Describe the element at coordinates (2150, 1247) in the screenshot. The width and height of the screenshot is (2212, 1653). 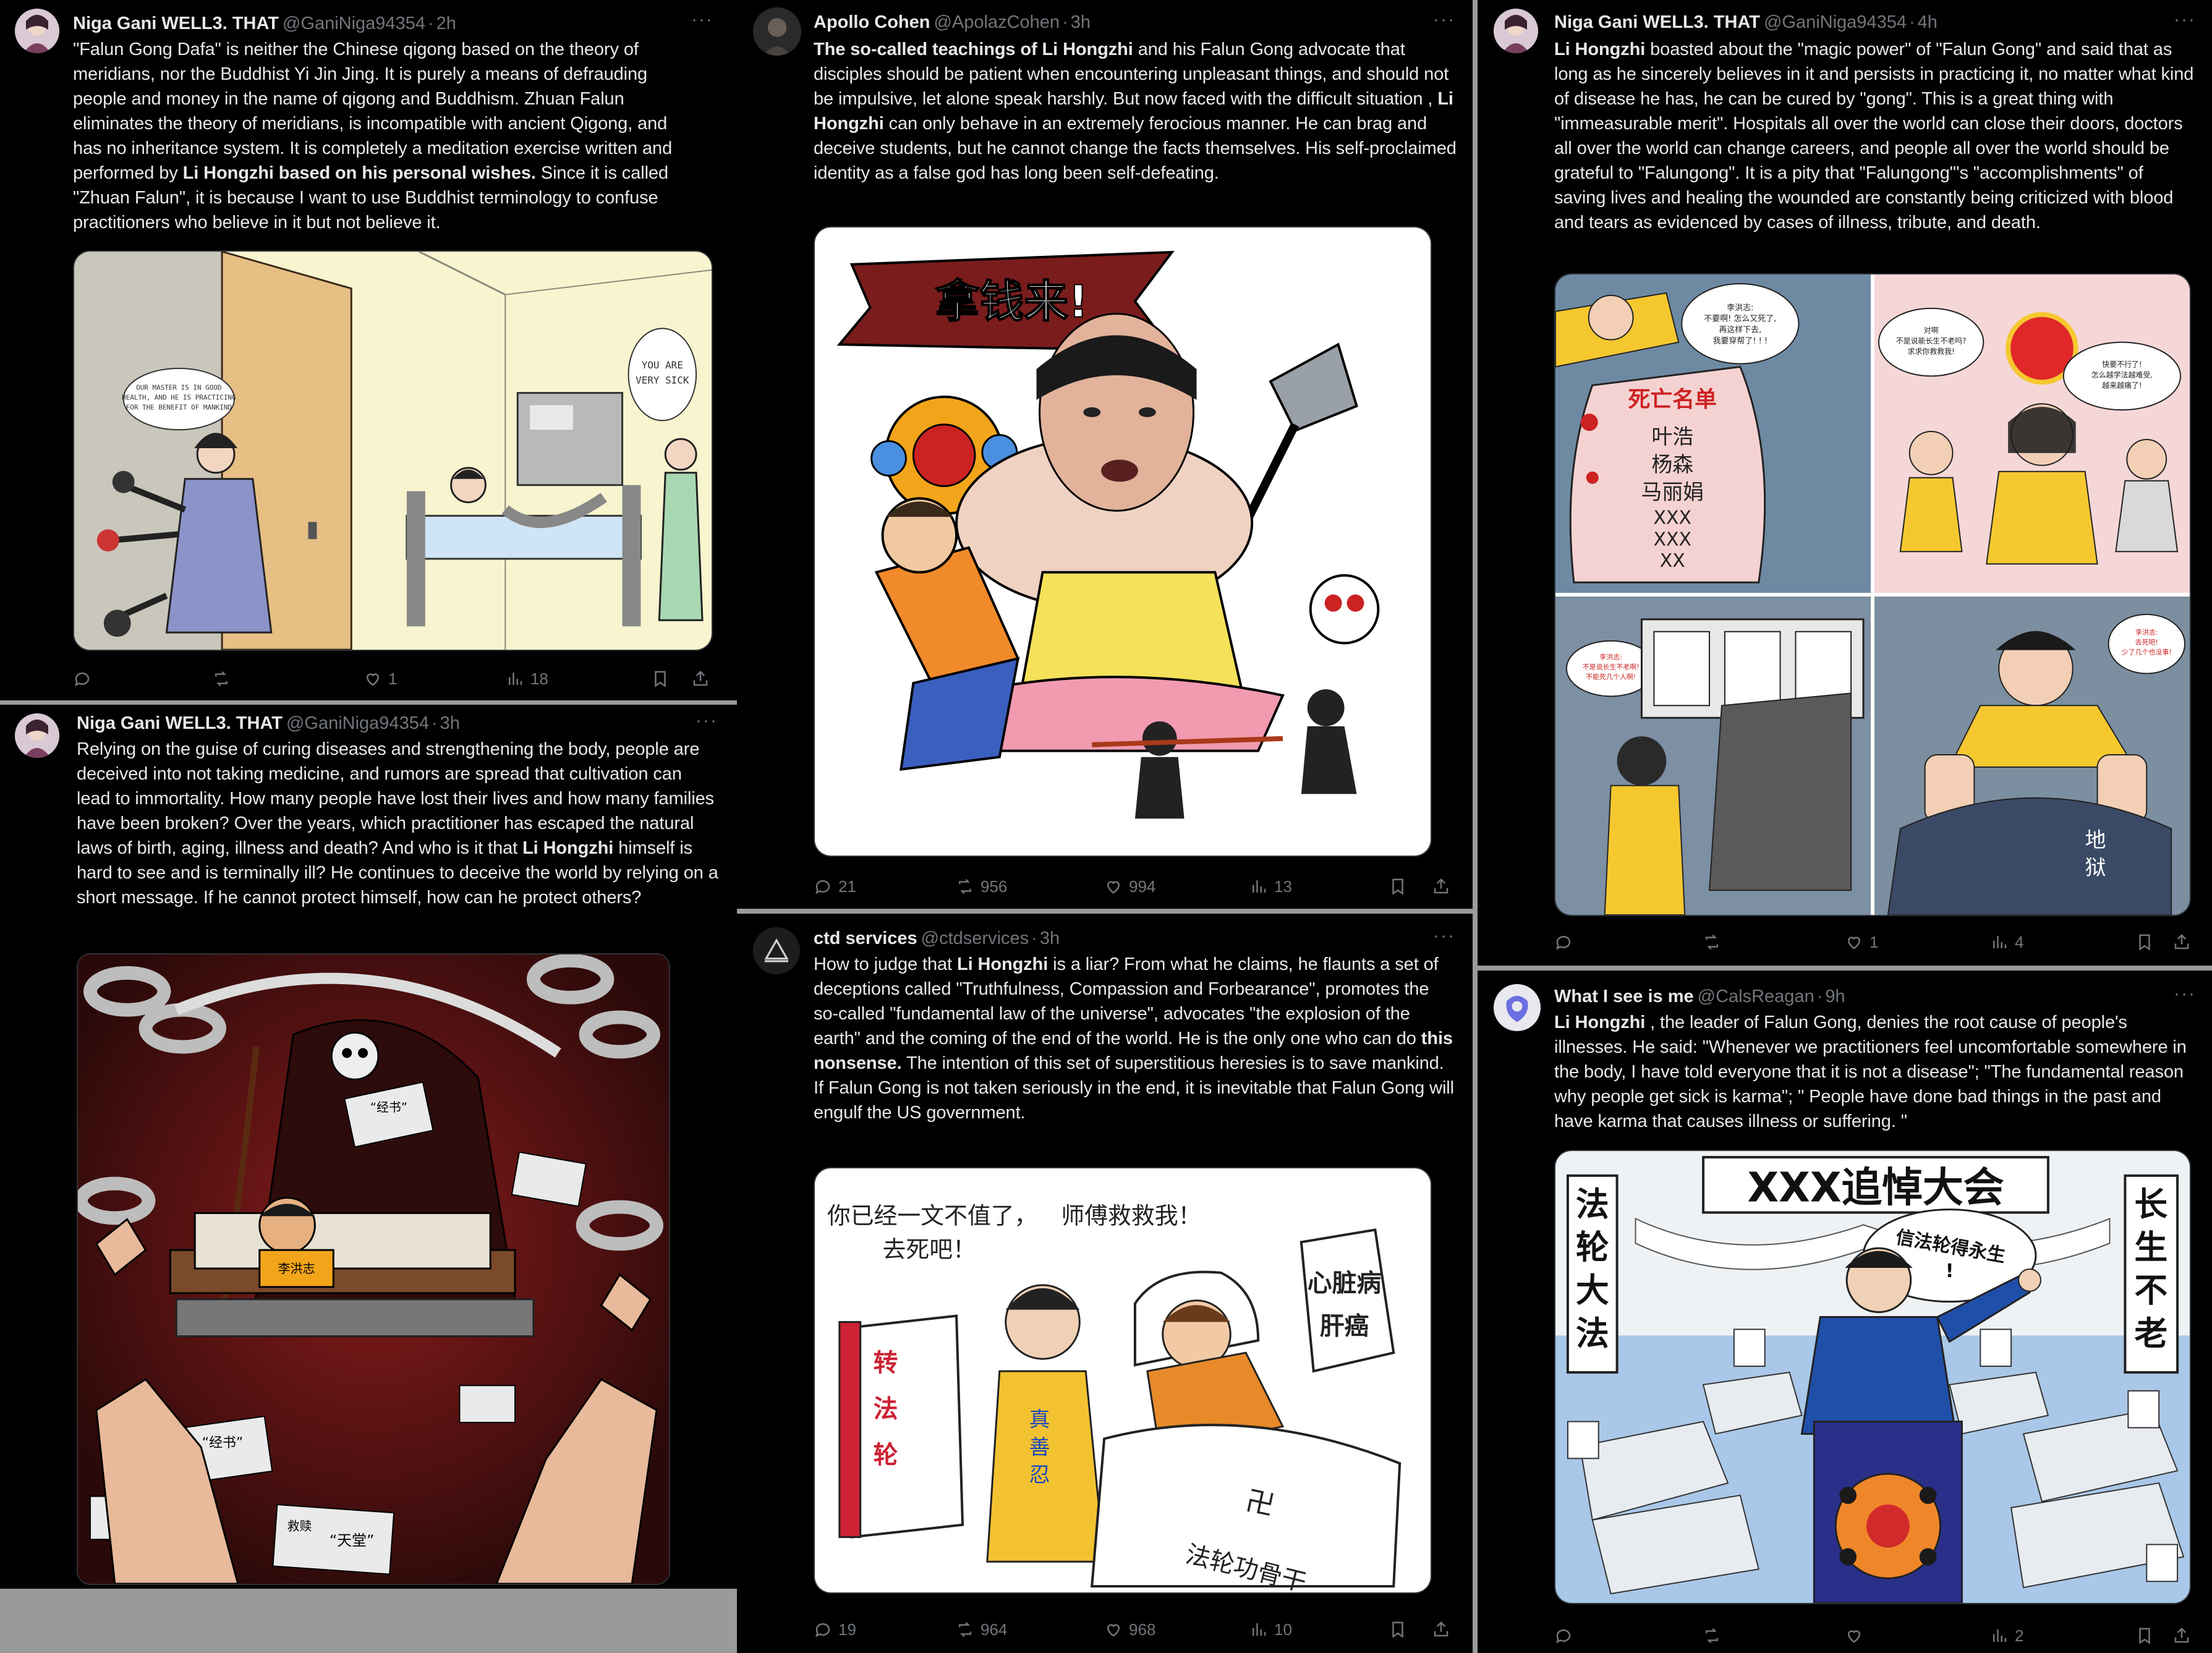
I see `svg-text: 生` at that location.